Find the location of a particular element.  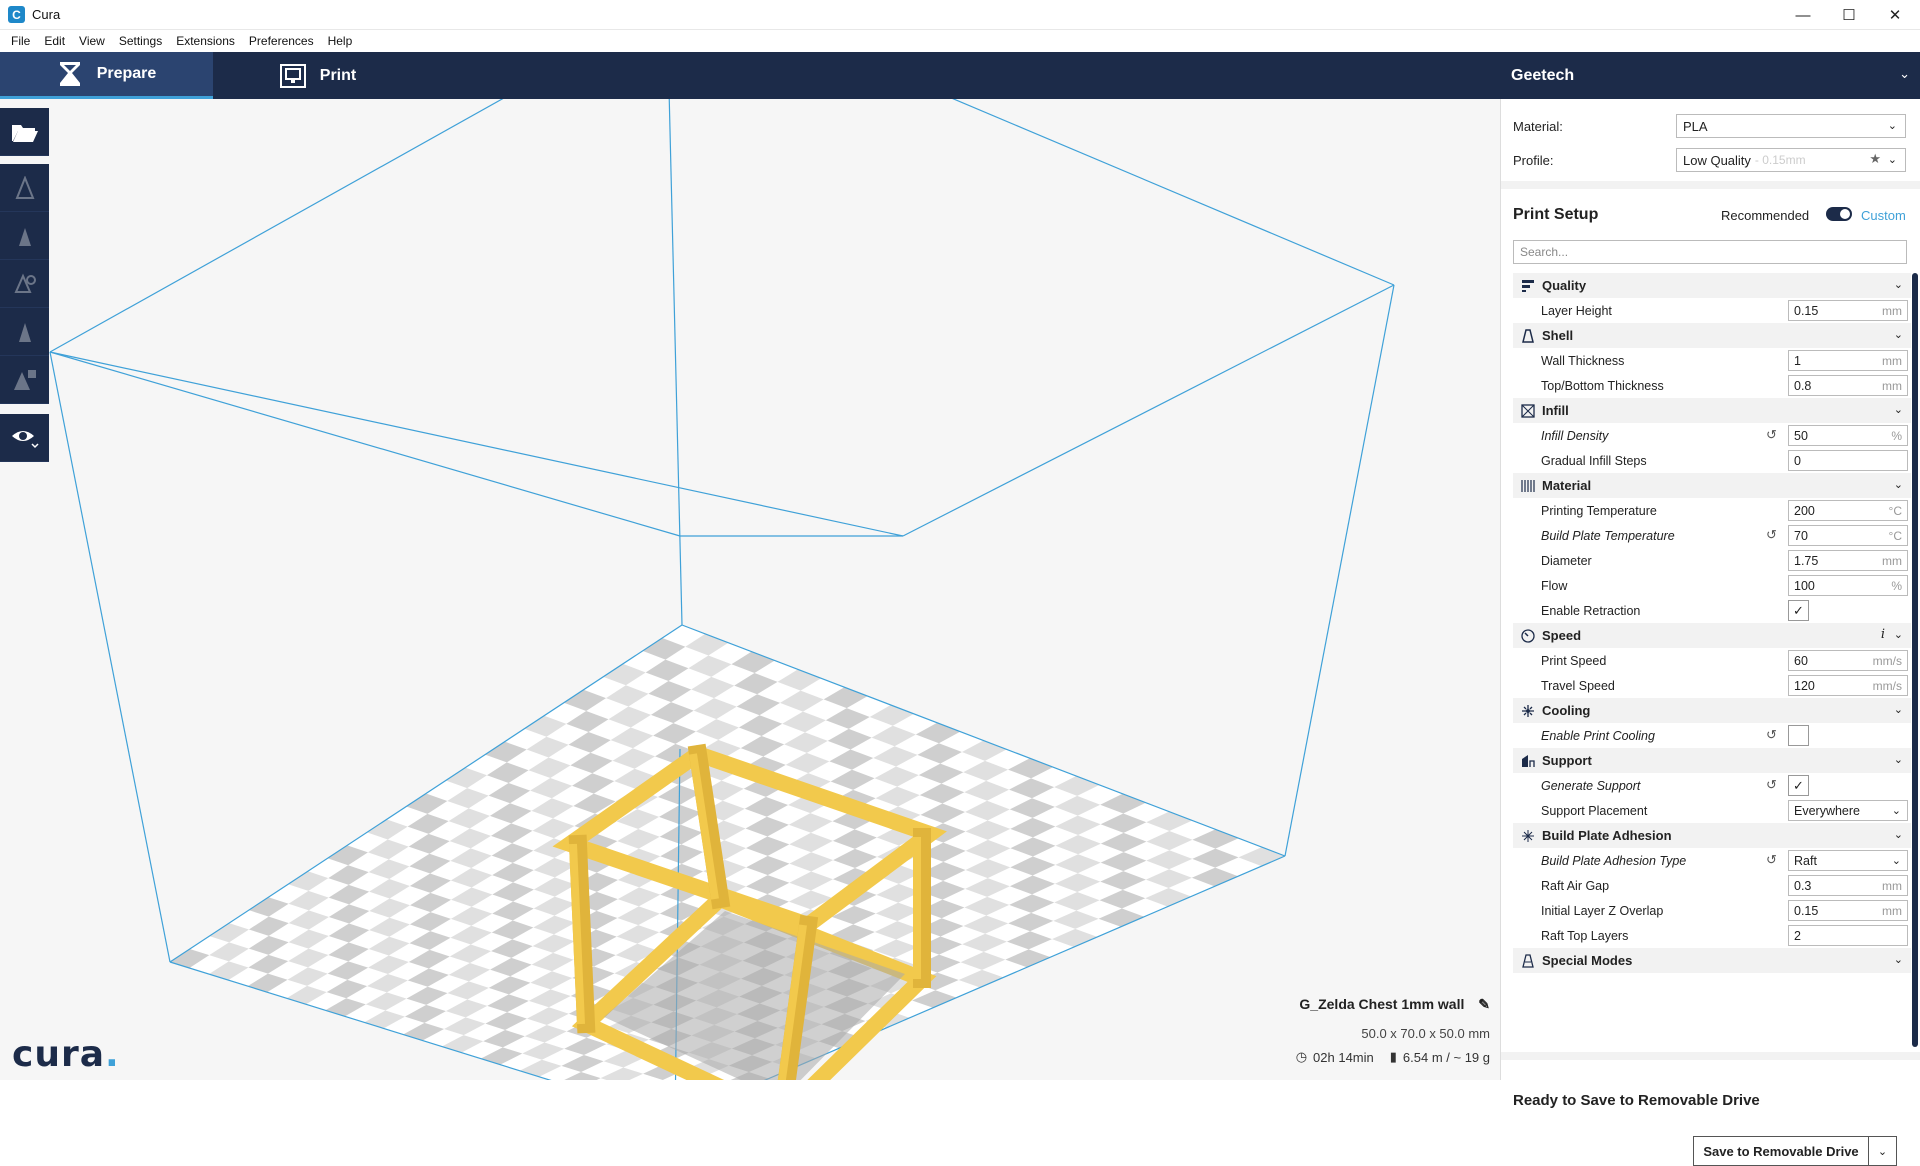

setting-value: Everywhere is located at coordinates (1827, 811).